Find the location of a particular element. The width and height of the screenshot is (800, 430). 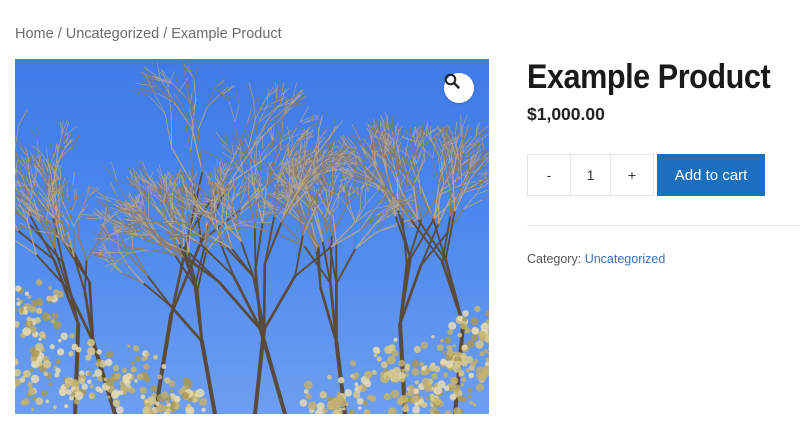

breadcrumb-category: Uncategorized is located at coordinates (113, 34).